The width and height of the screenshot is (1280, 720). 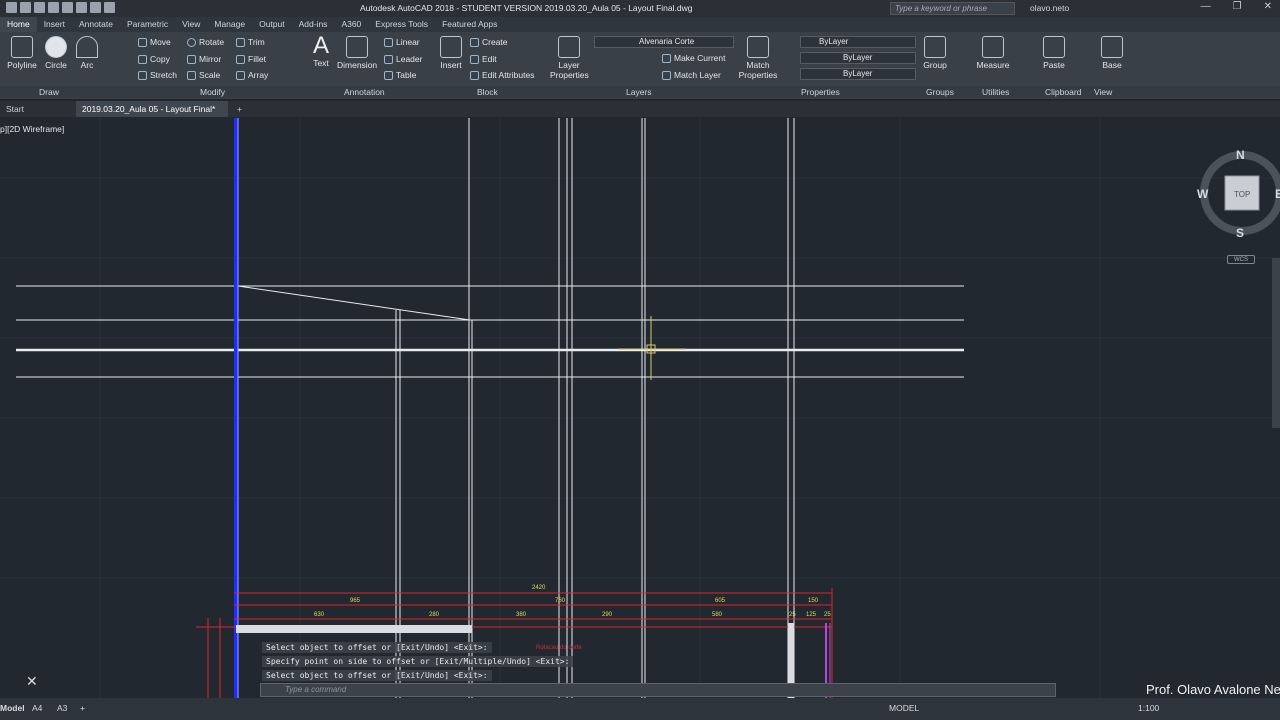 What do you see at coordinates (53, 7) in the screenshot?
I see `save-icon` at bounding box center [53, 7].